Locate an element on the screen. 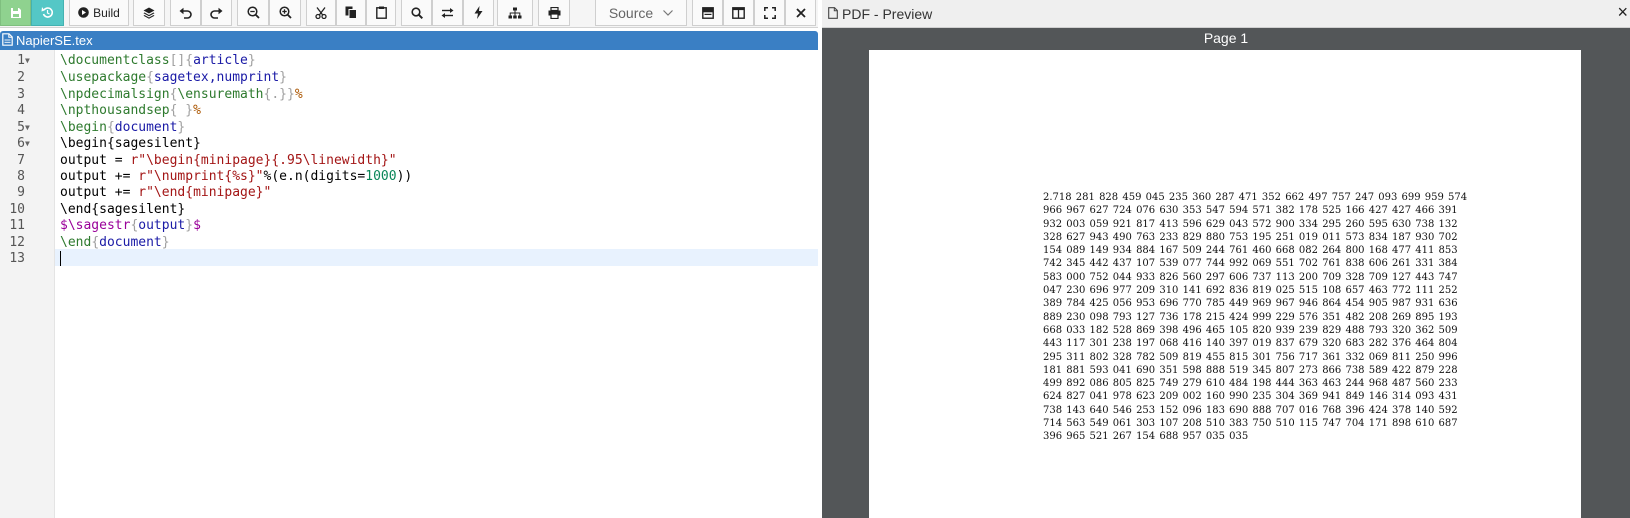 The width and height of the screenshot is (1630, 518). code-line: \begin{sagesilent} is located at coordinates (130, 143).